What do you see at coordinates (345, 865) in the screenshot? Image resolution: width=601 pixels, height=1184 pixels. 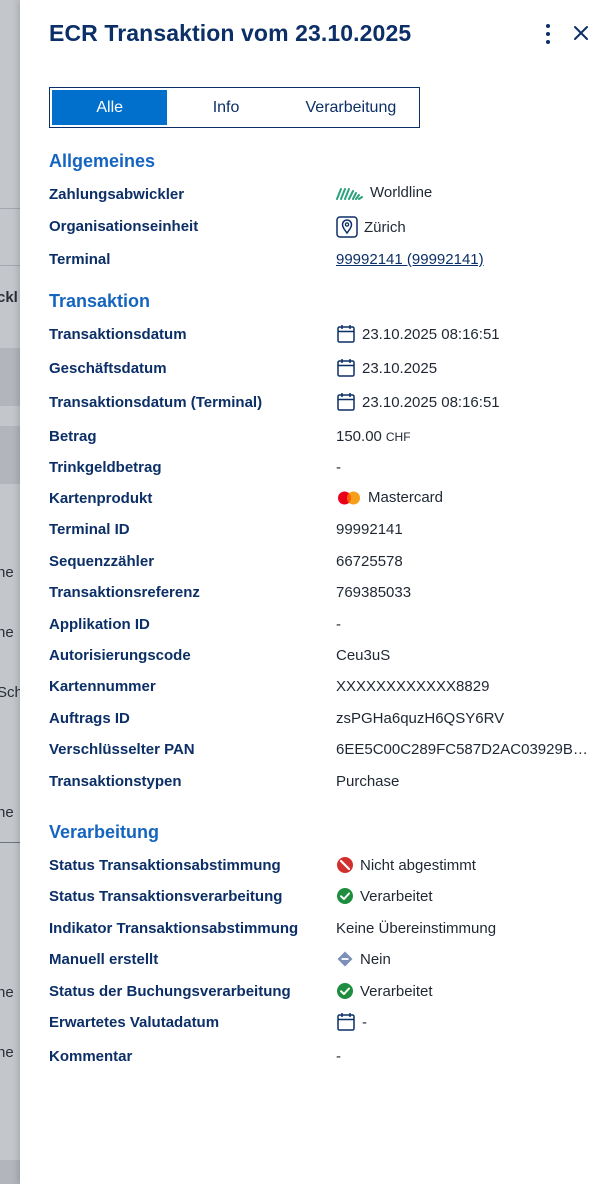 I see `not-reconciled-icon` at bounding box center [345, 865].